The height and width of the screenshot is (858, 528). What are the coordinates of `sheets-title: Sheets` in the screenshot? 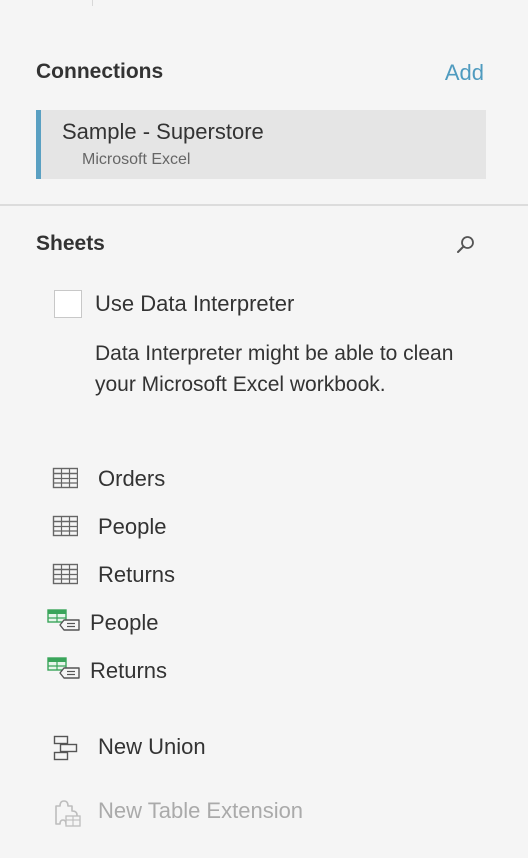 It's located at (70, 243).